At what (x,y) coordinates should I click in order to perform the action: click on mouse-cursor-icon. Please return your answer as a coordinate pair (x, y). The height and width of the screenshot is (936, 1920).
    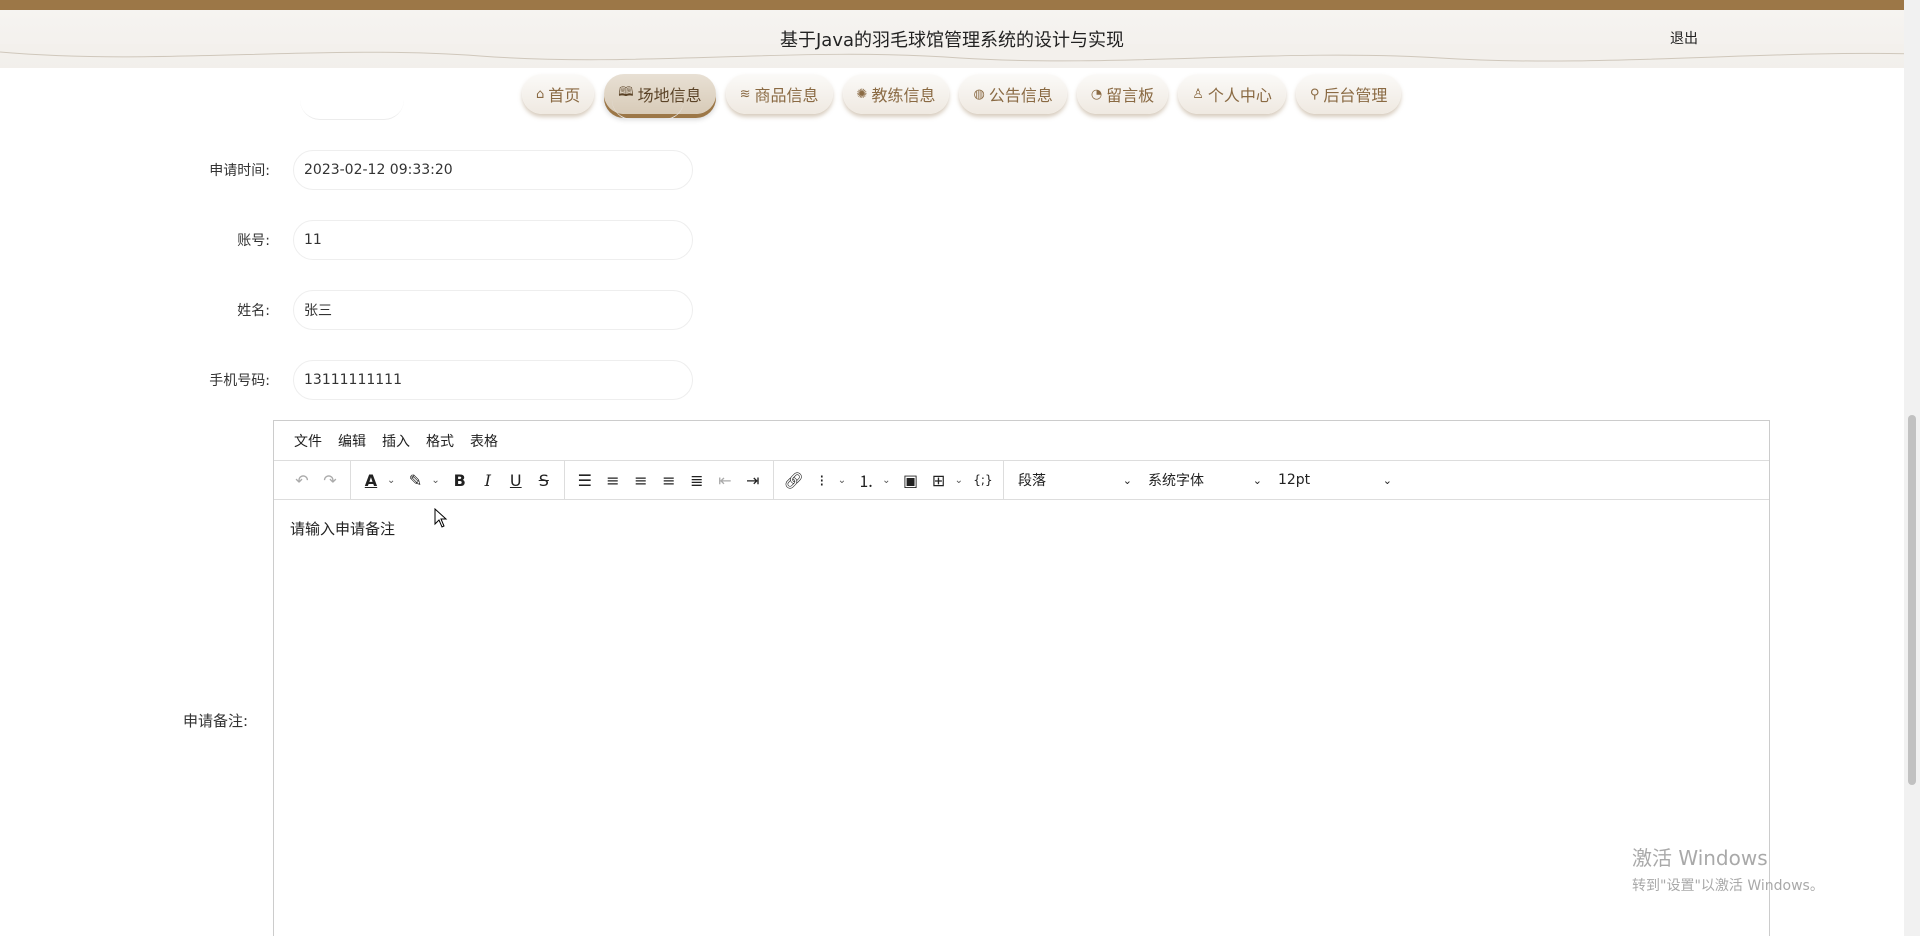
    Looking at the image, I should click on (441, 518).